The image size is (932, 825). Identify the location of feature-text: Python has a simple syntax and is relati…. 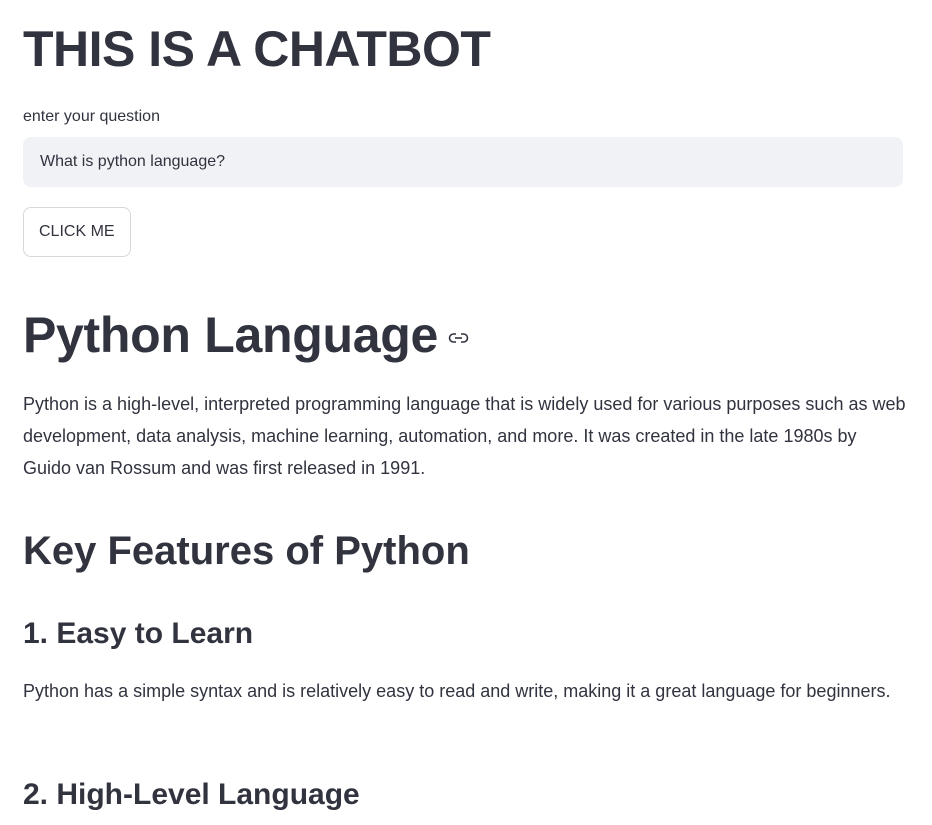
(457, 691).